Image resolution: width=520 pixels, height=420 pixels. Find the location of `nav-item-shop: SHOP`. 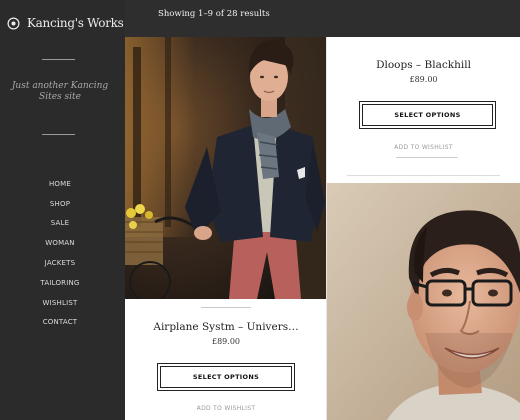

nav-item-shop: SHOP is located at coordinates (60, 204).